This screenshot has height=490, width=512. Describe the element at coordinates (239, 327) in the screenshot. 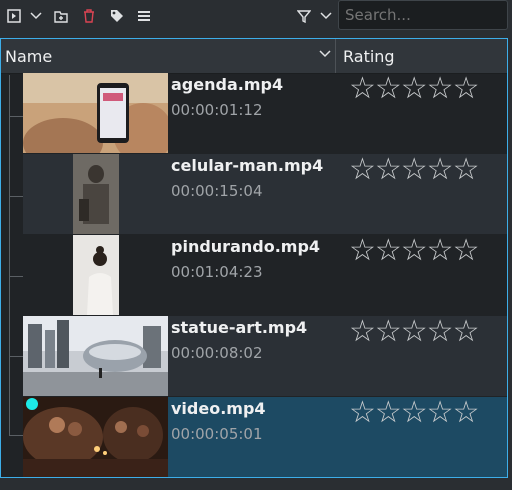

I see `clip-title: statue-art.mp4` at that location.